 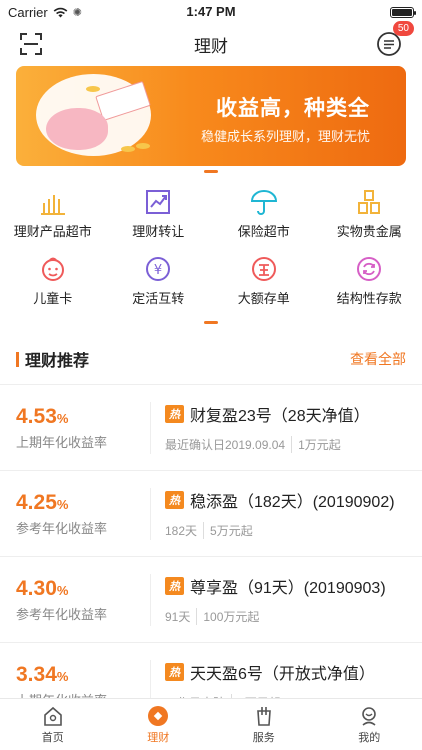 What do you see at coordinates (31, 44) in the screenshot?
I see `scan-icon` at bounding box center [31, 44].